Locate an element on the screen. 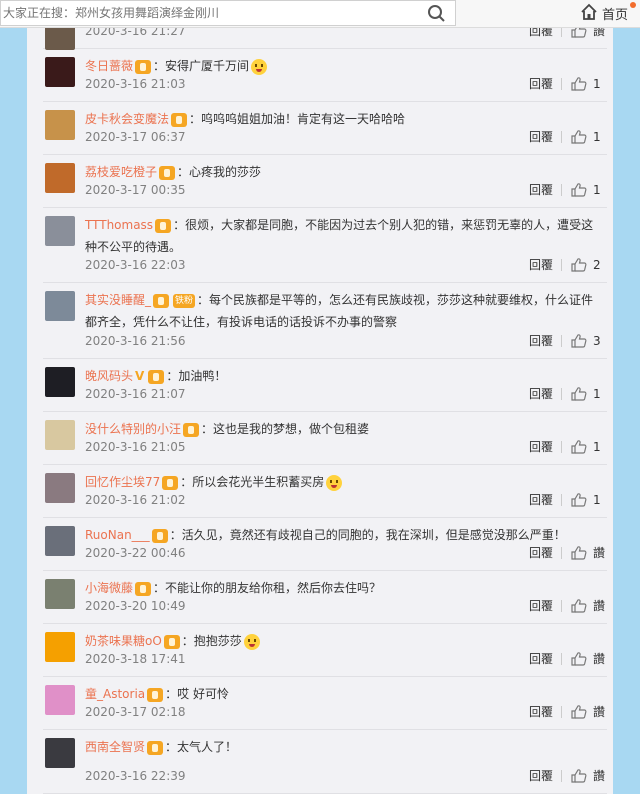 The height and width of the screenshot is (794, 640). comment-time: 2020-3-17 06:37 is located at coordinates (135, 137).